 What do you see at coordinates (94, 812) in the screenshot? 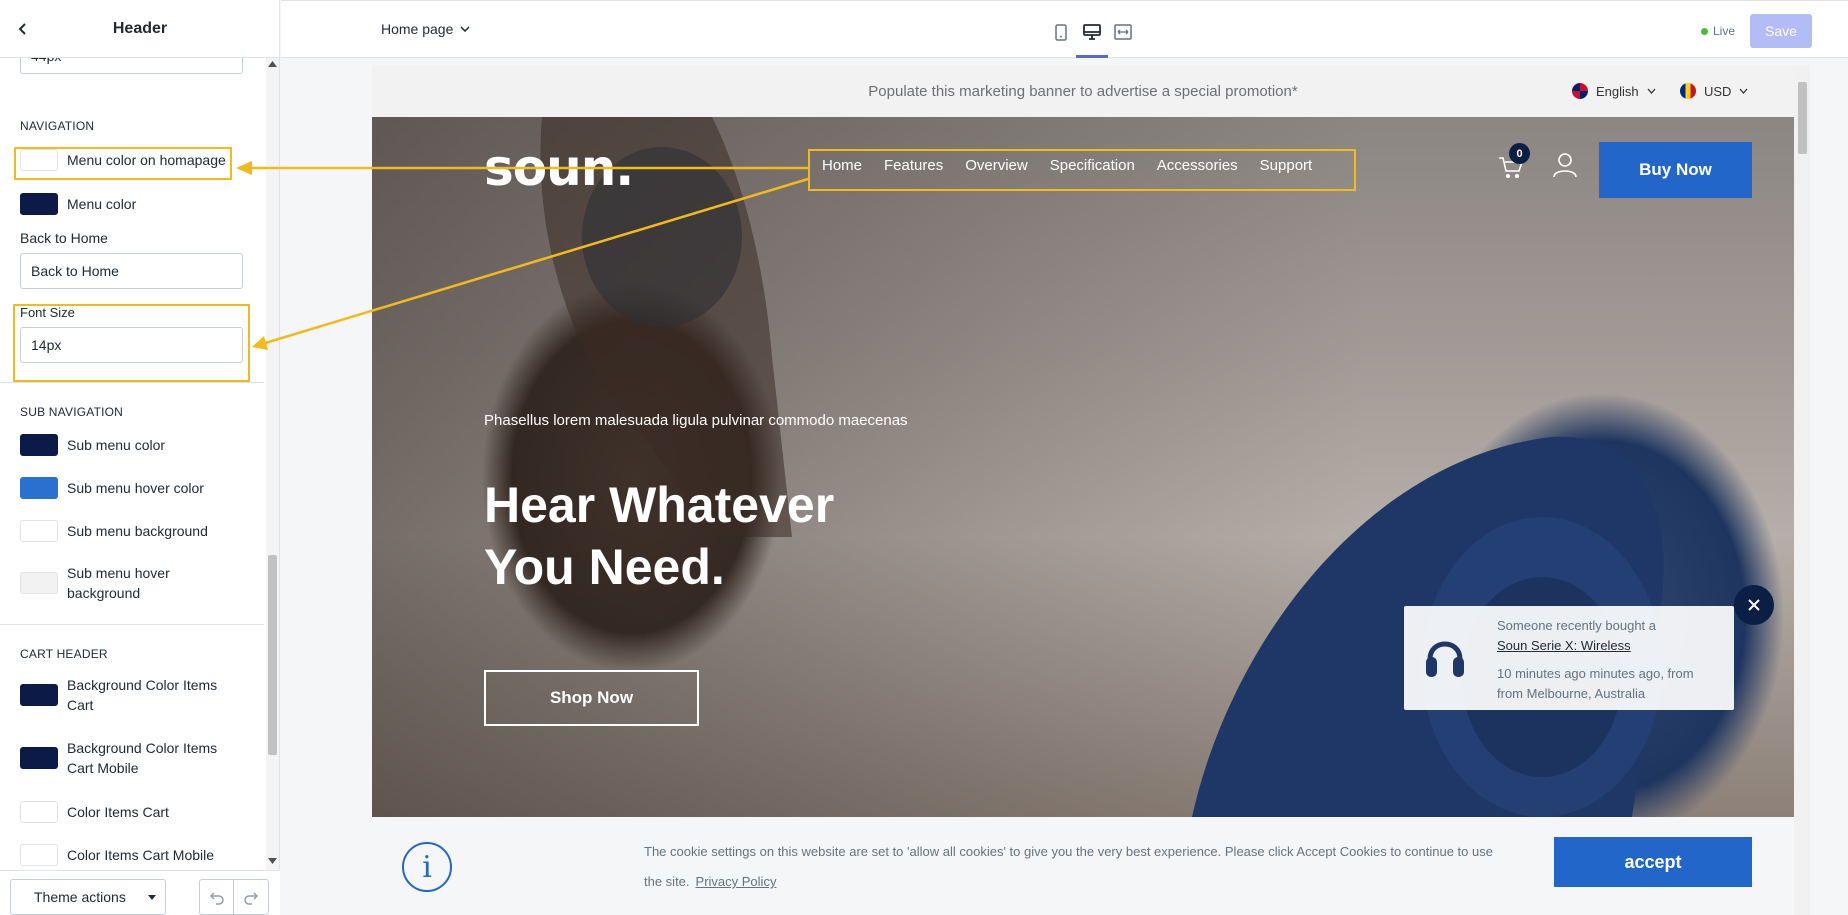
I see `color-items-cart-setting: Color Items Cart` at bounding box center [94, 812].